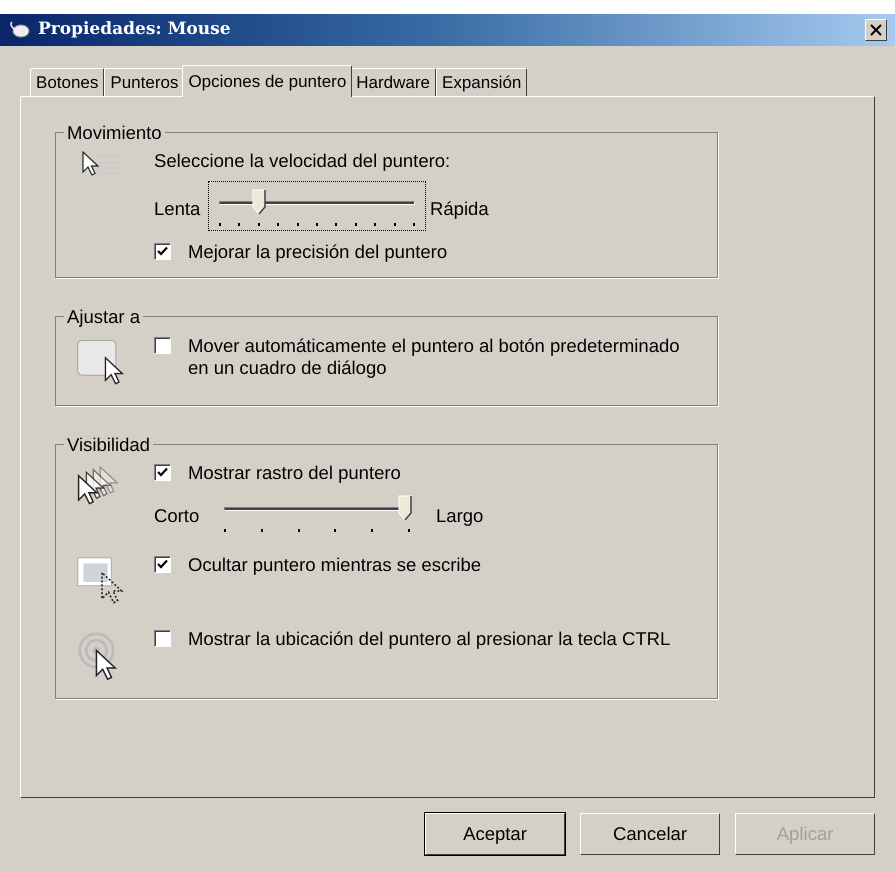  What do you see at coordinates (144, 82) in the screenshot?
I see `tab: Punteros` at bounding box center [144, 82].